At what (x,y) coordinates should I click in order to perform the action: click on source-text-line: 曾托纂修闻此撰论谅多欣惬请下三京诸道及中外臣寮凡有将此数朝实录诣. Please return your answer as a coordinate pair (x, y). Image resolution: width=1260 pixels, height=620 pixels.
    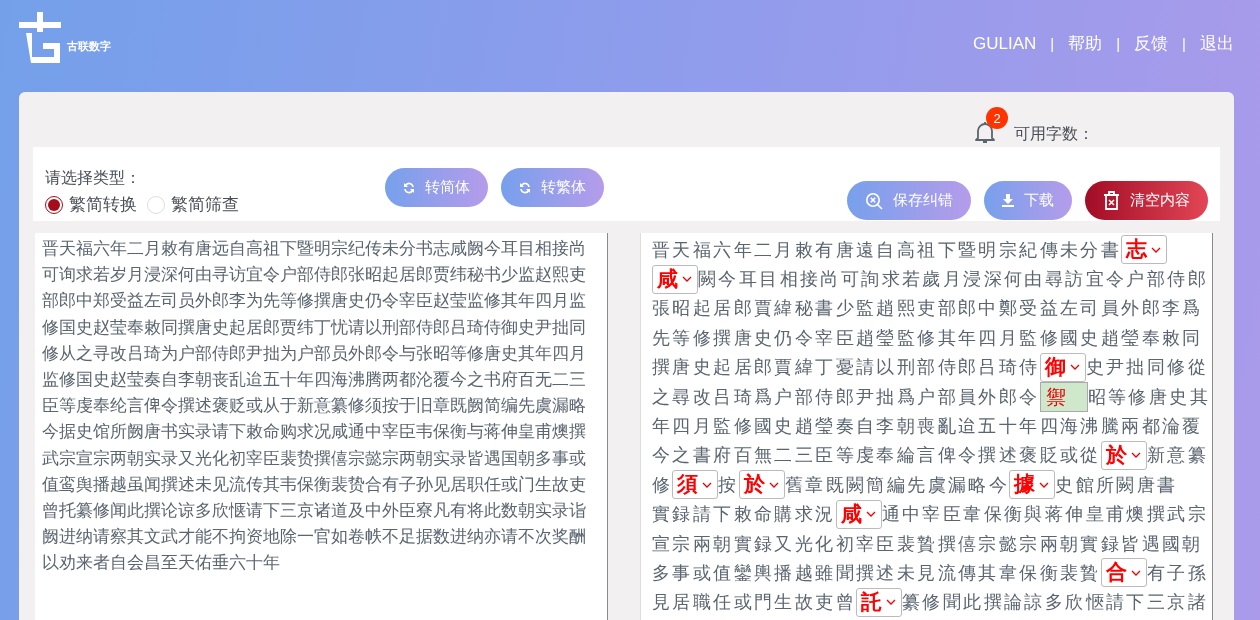
    Looking at the image, I should click on (314, 511).